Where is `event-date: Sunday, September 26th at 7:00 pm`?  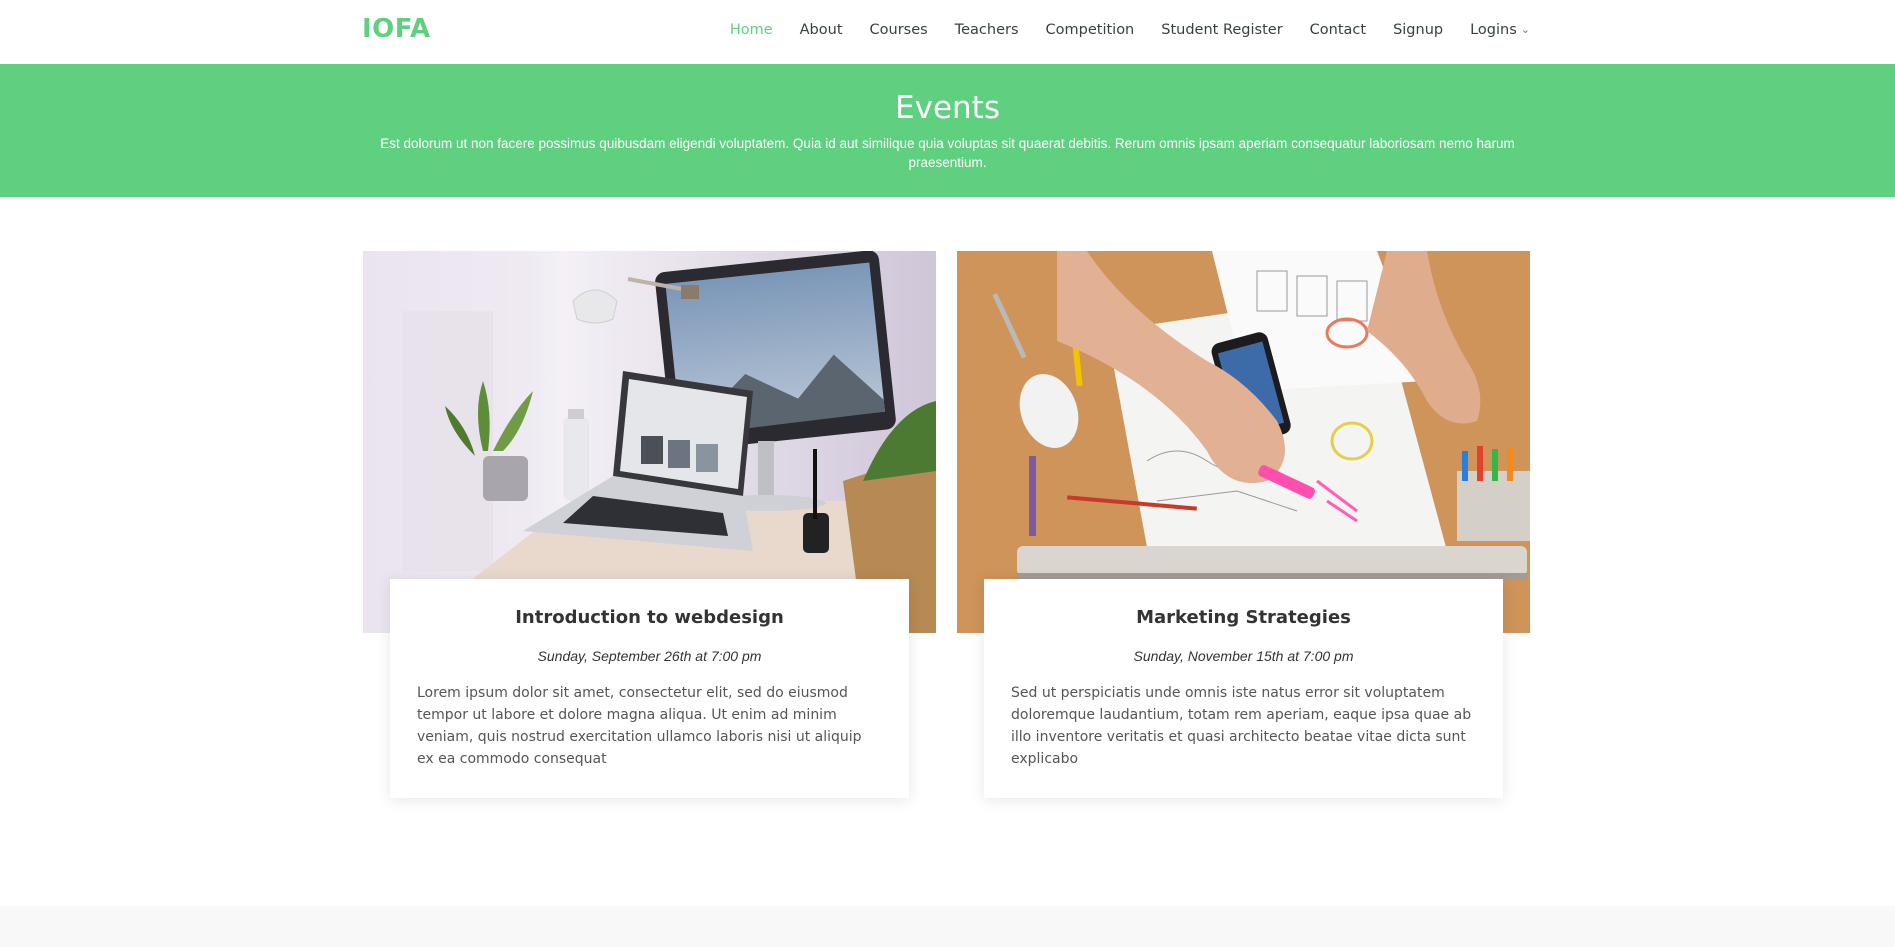
event-date: Sunday, September 26th at 7:00 pm is located at coordinates (649, 656).